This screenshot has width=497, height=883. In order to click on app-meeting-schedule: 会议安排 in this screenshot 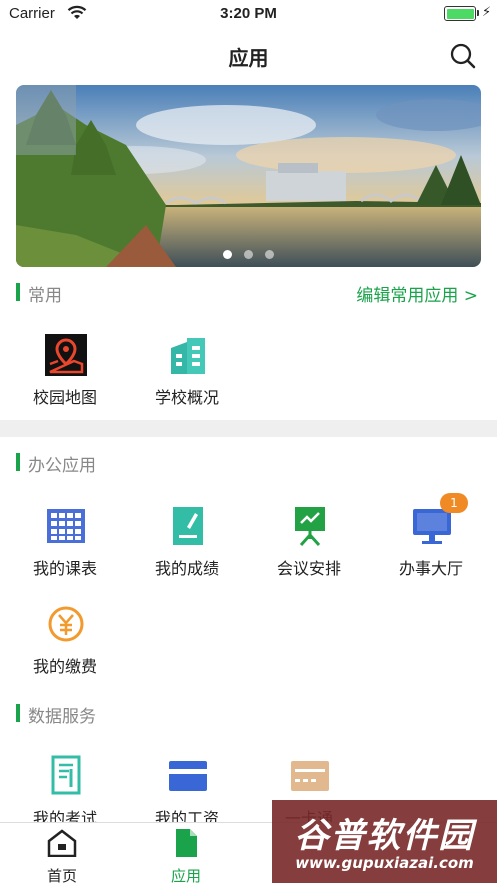, I will do `click(309, 550)`.